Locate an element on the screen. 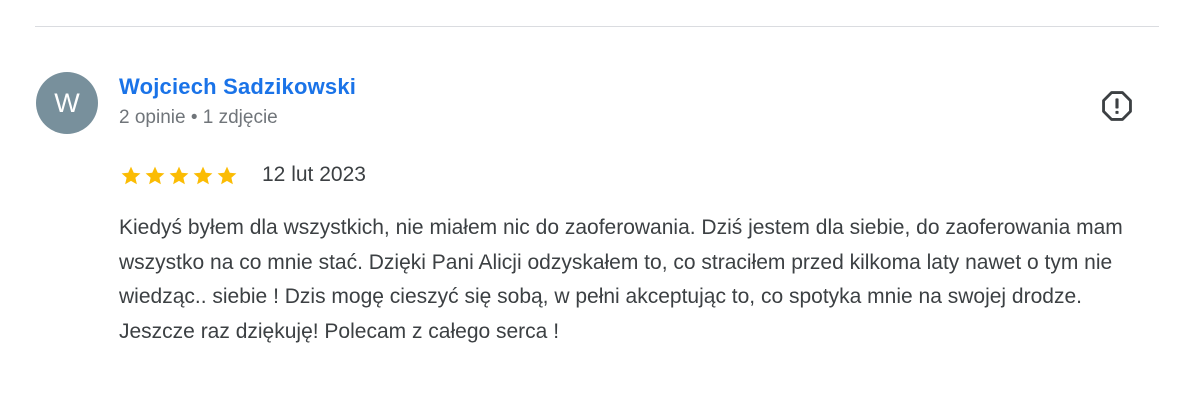  report-review-button is located at coordinates (1117, 106).